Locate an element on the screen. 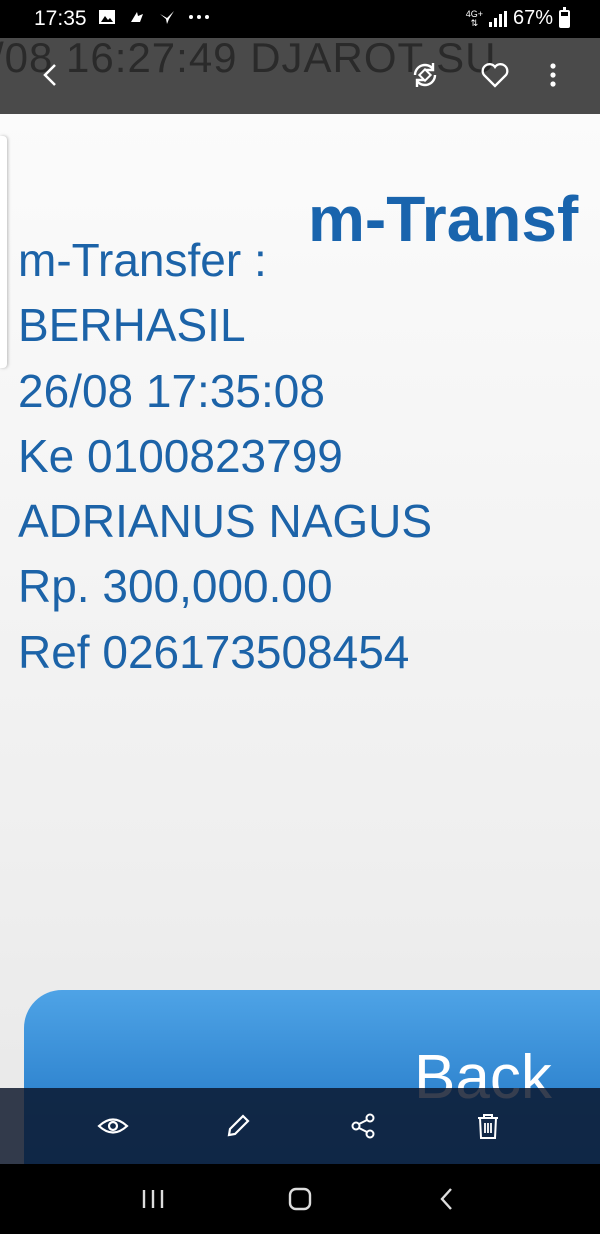 The height and width of the screenshot is (1234, 600). signal-icon is located at coordinates (497, 18).